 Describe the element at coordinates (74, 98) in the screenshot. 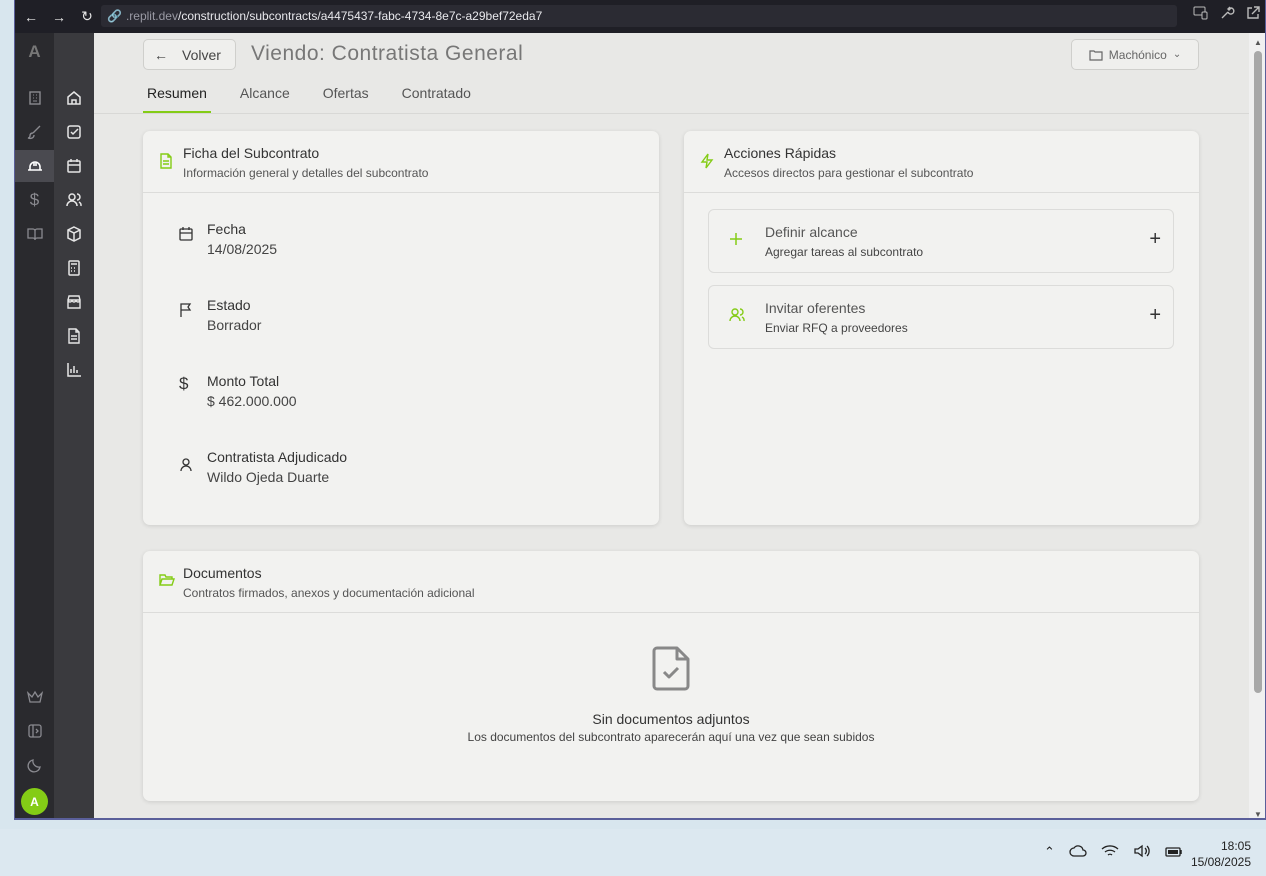

I see `home-icon` at that location.